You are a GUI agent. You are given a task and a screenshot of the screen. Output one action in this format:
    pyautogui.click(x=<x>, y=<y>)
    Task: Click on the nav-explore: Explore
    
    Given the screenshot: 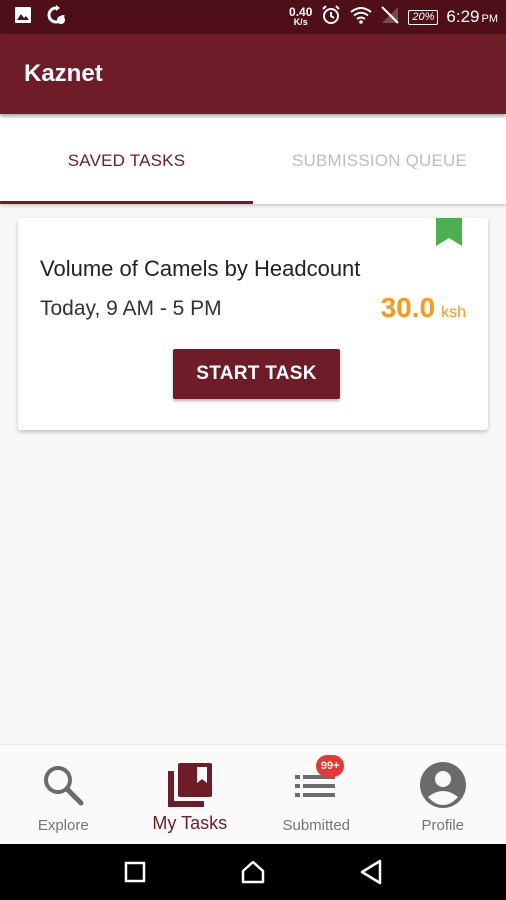 What is the action you would take?
    pyautogui.click(x=63, y=794)
    